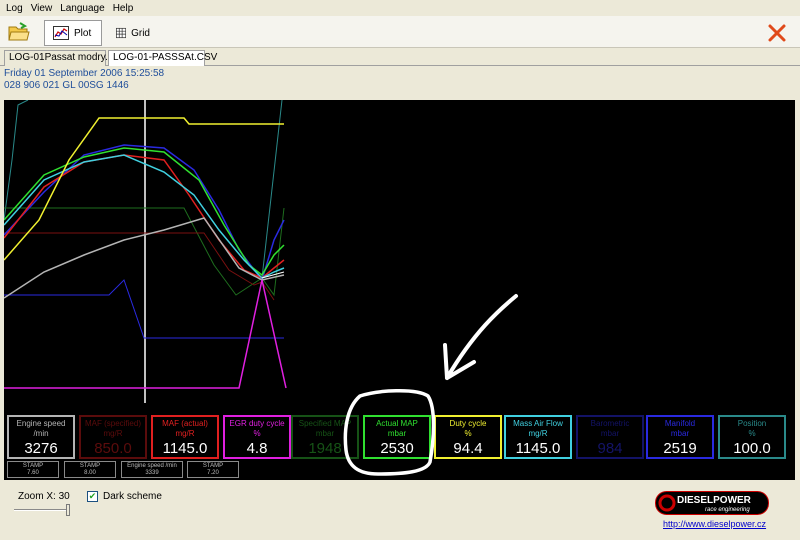 Image resolution: width=800 pixels, height=540 pixels. What do you see at coordinates (33, 469) in the screenshot?
I see `stamp-1: STAMP 7.60` at bounding box center [33, 469].